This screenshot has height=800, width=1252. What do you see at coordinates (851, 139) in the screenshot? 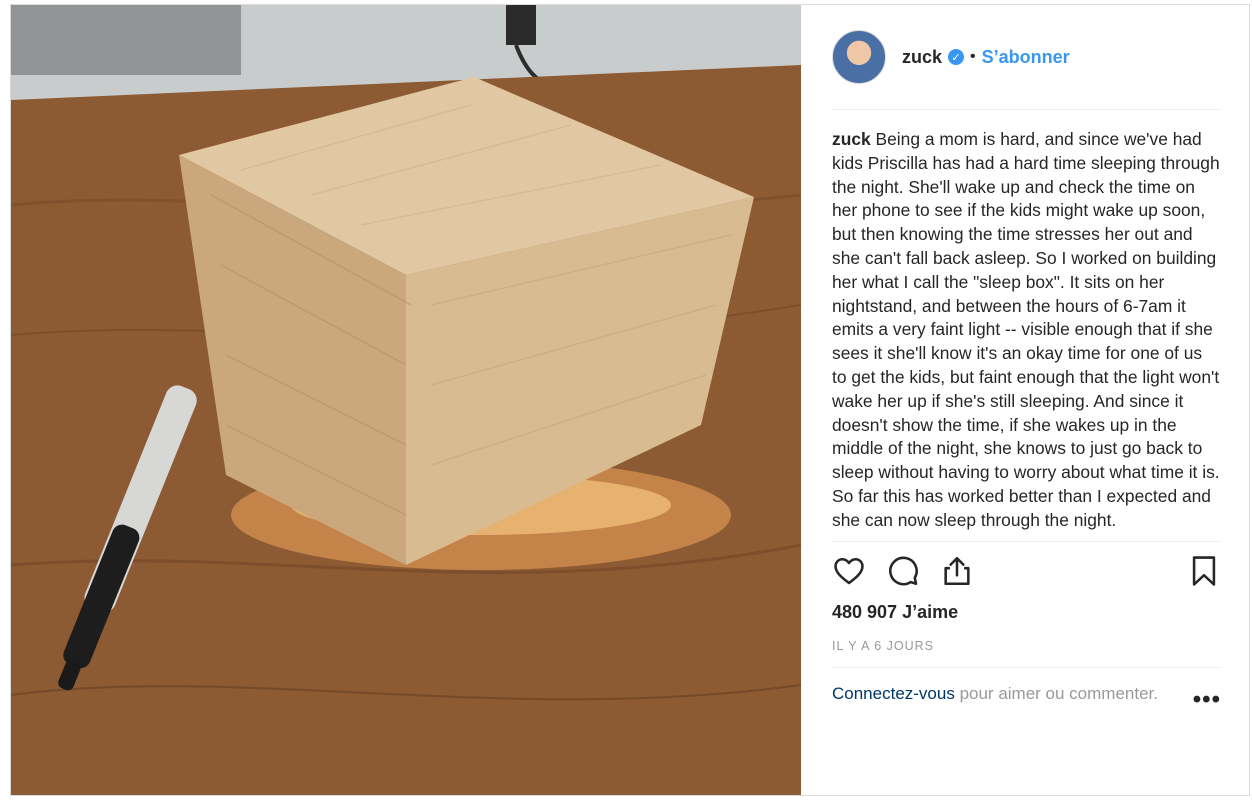
I see `caption-username: zuck` at bounding box center [851, 139].